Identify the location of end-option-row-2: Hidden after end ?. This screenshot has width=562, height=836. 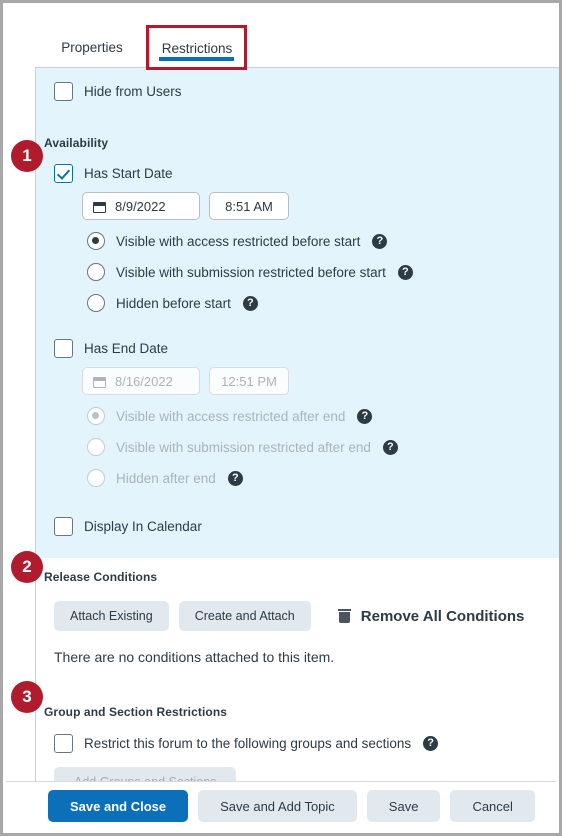
(297, 478).